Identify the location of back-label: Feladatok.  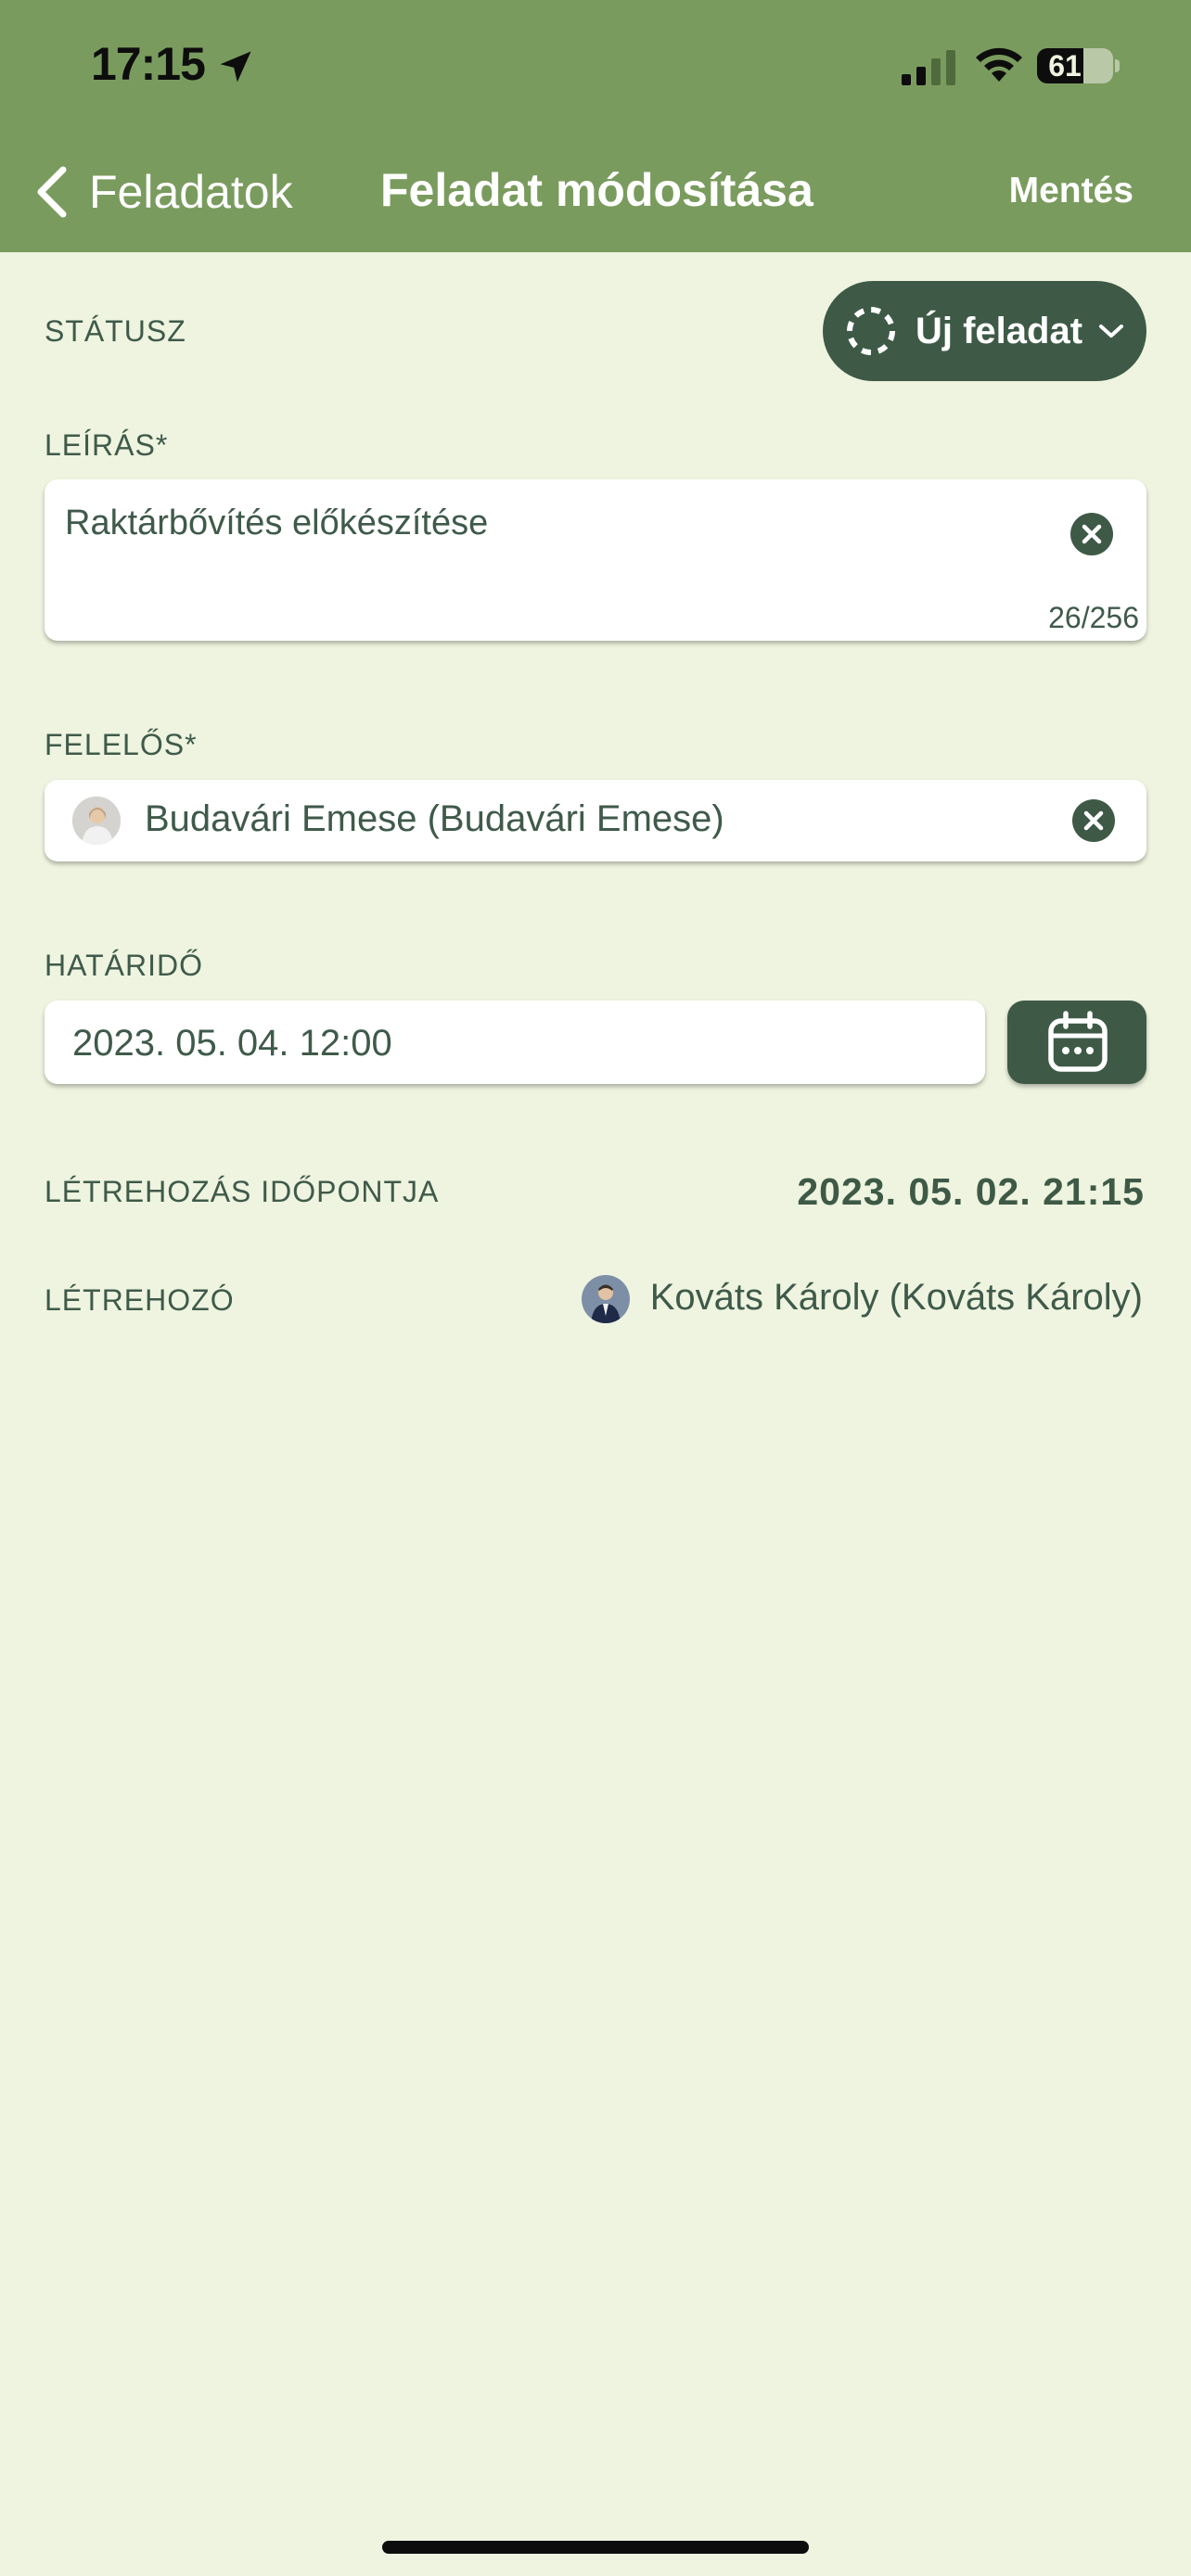
(191, 192).